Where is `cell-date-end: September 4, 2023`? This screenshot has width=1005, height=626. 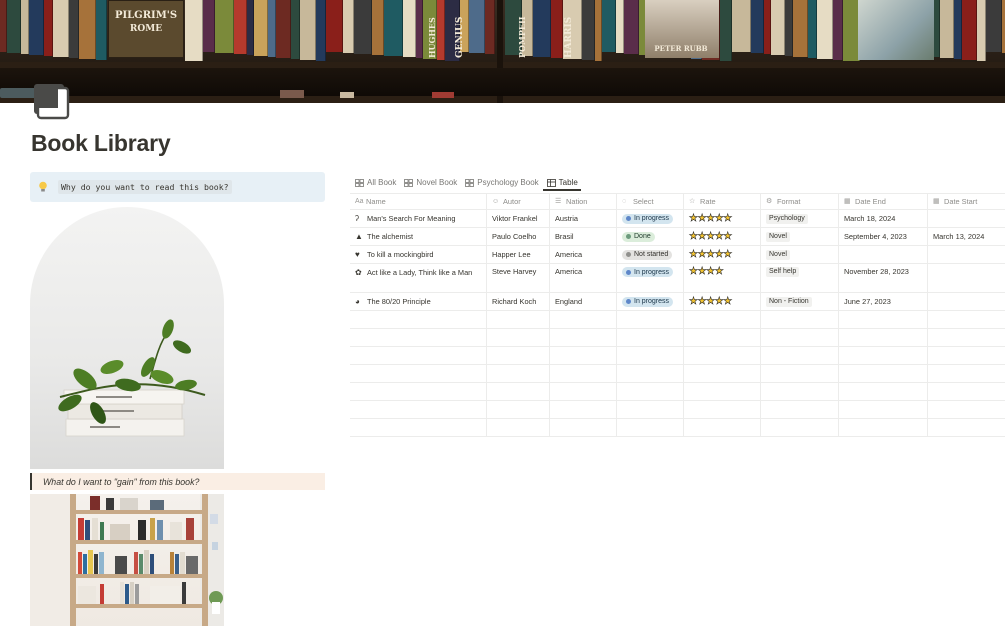 cell-date-end: September 4, 2023 is located at coordinates (883, 236).